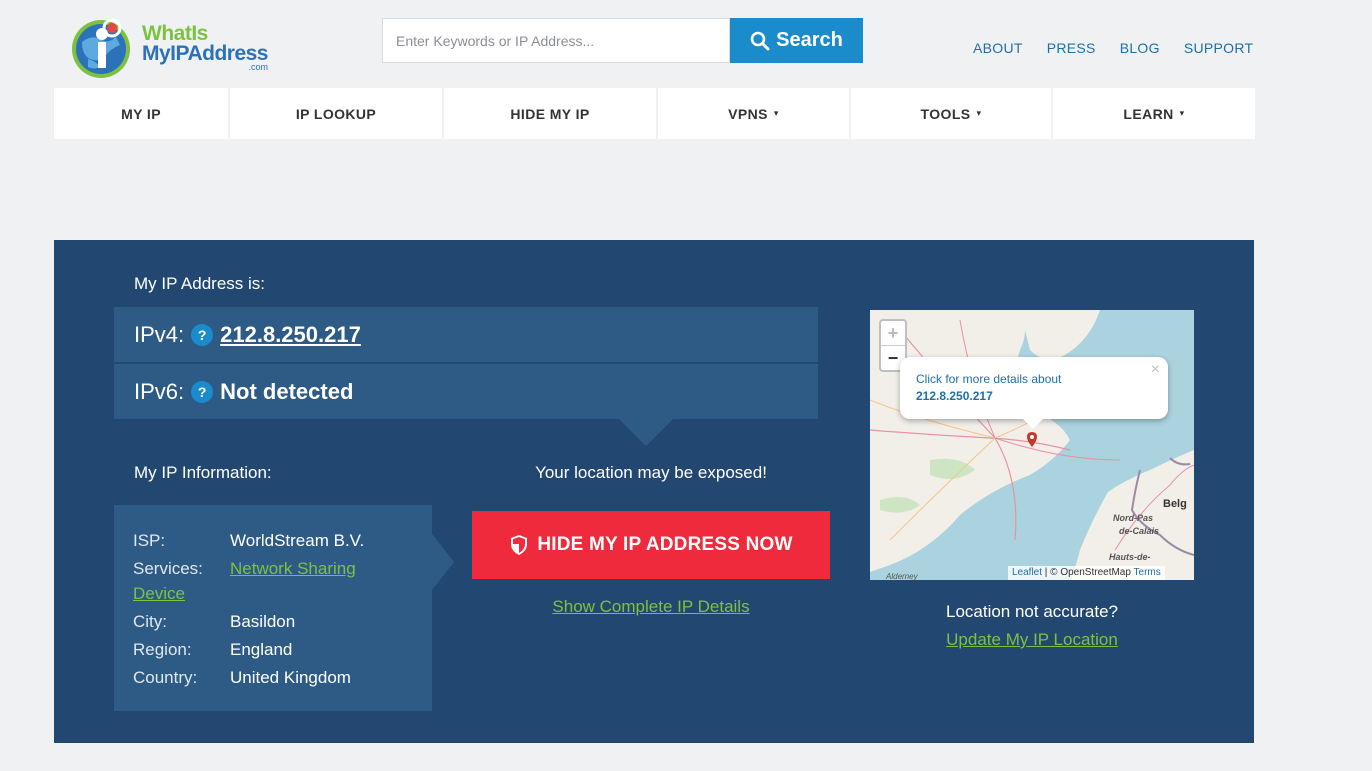 The width and height of the screenshot is (1372, 771). What do you see at coordinates (1139, 531) in the screenshot?
I see `map-label-calais: de-Calais` at bounding box center [1139, 531].